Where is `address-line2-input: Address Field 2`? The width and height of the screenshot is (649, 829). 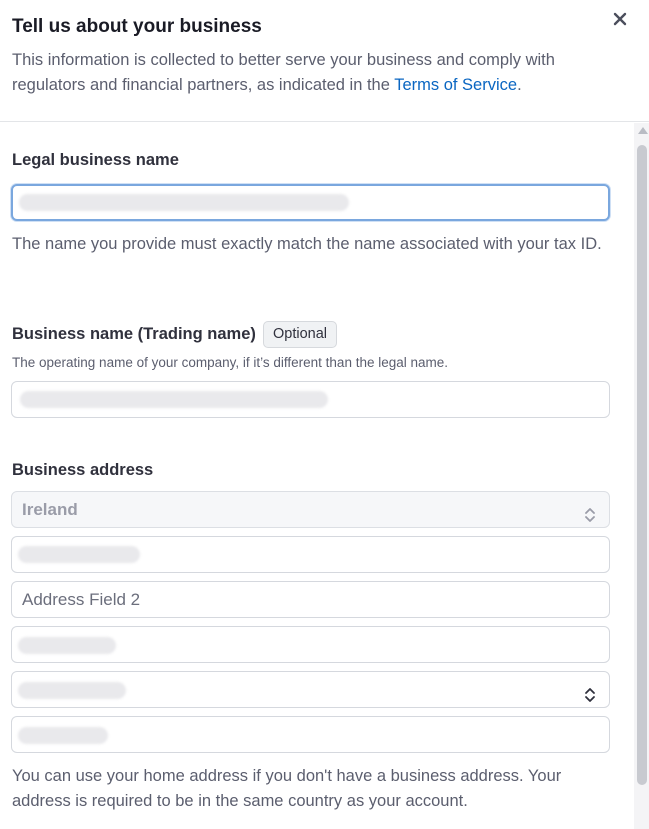
address-line2-input: Address Field 2 is located at coordinates (310, 599).